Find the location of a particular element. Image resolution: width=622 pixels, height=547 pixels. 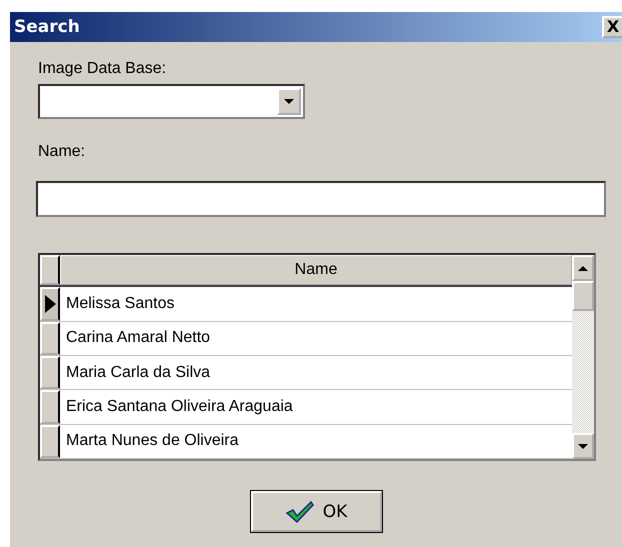

current-row-icon is located at coordinates (50, 304).